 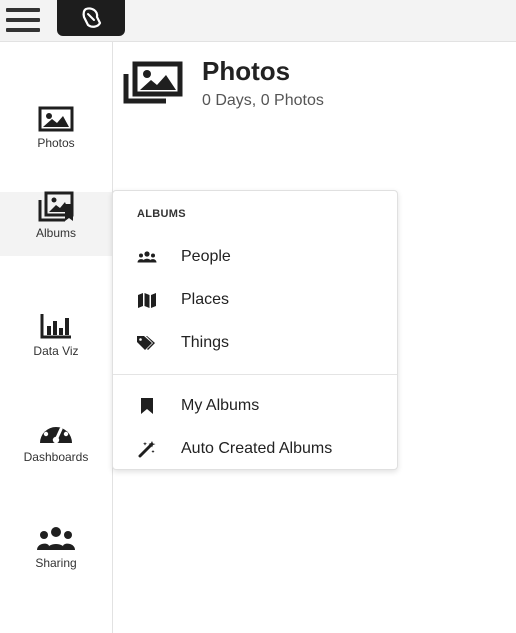 What do you see at coordinates (147, 406) in the screenshot?
I see `bookmark-icon` at bounding box center [147, 406].